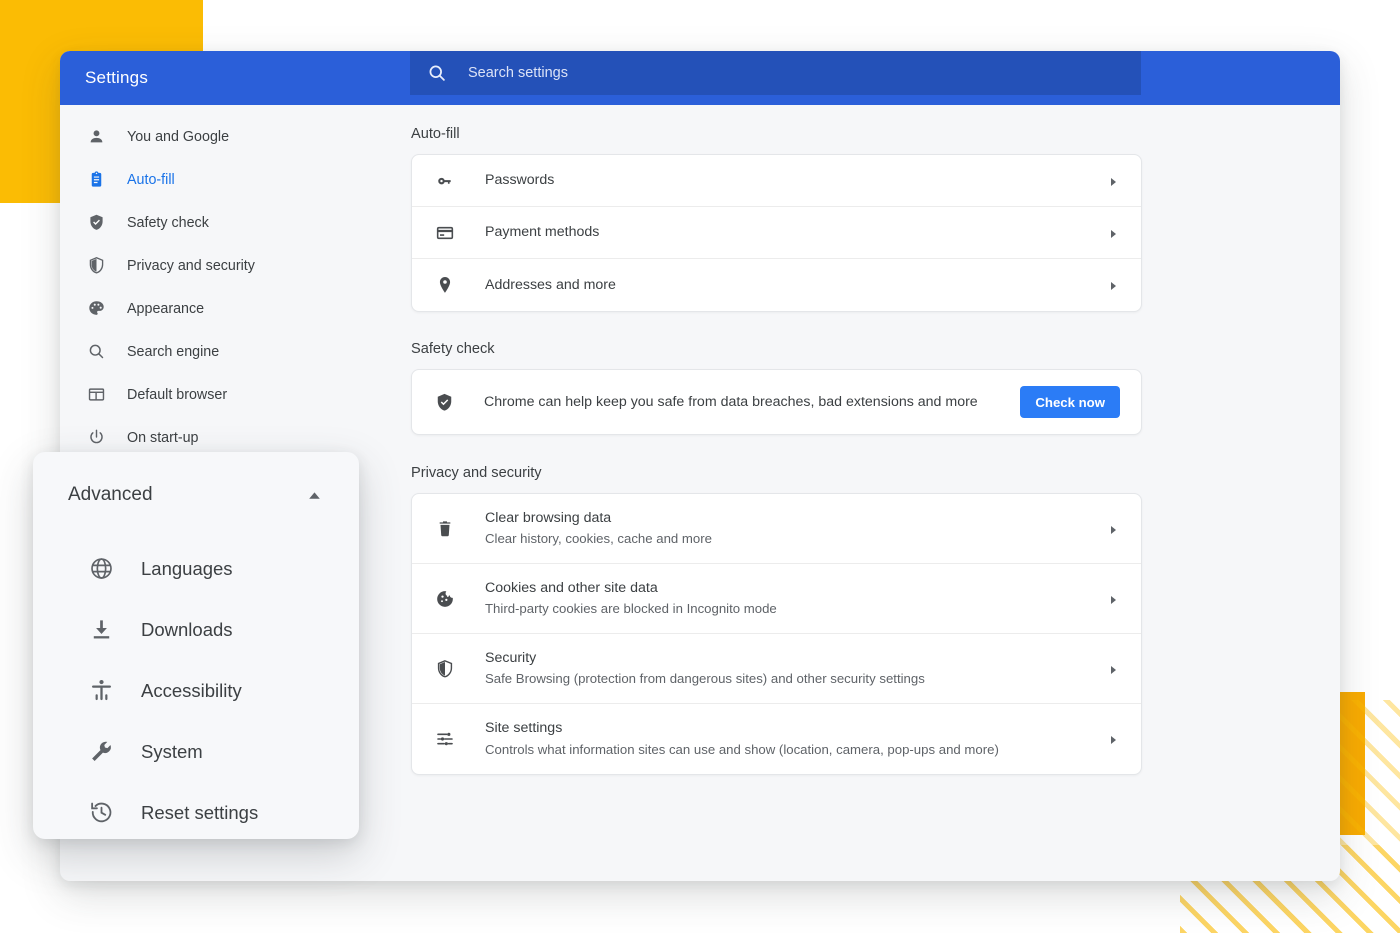  Describe the element at coordinates (518, 73) in the screenshot. I see `search-placeholder: Search settings` at that location.